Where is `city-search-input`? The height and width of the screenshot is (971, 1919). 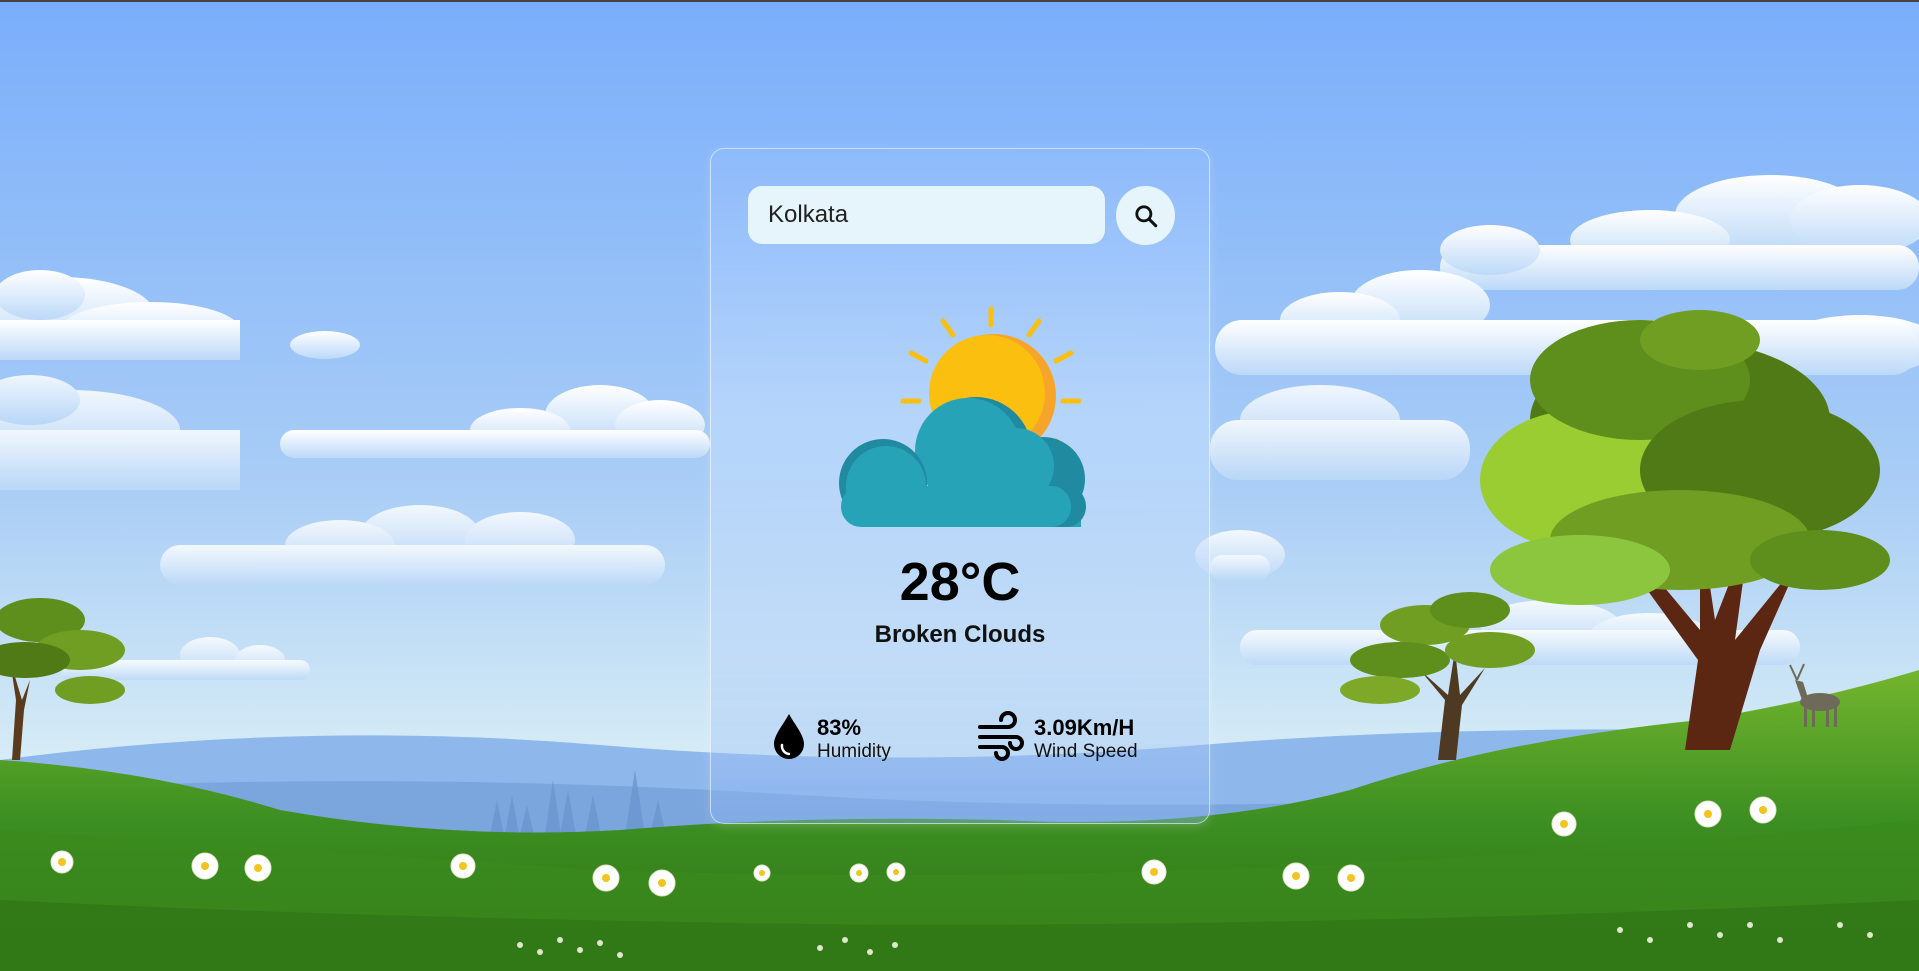 city-search-input is located at coordinates (926, 215).